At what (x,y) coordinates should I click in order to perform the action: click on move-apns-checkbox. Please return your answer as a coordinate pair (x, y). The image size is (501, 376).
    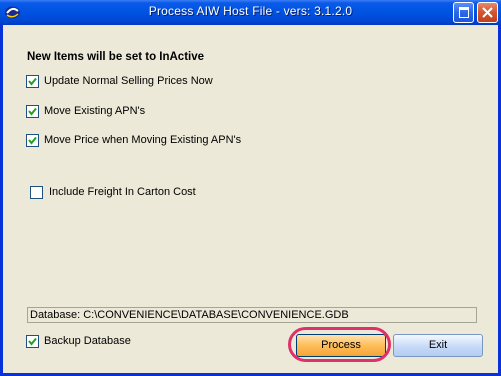
    Looking at the image, I should click on (32, 111).